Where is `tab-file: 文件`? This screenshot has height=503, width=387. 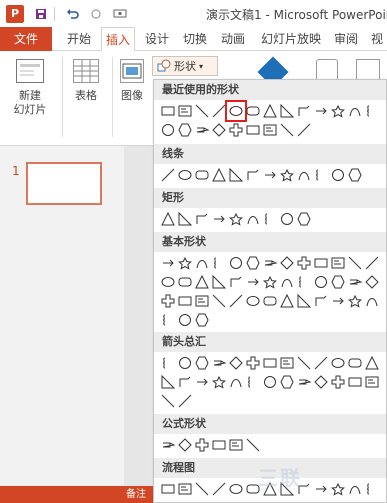 tab-file: 文件 is located at coordinates (26, 39).